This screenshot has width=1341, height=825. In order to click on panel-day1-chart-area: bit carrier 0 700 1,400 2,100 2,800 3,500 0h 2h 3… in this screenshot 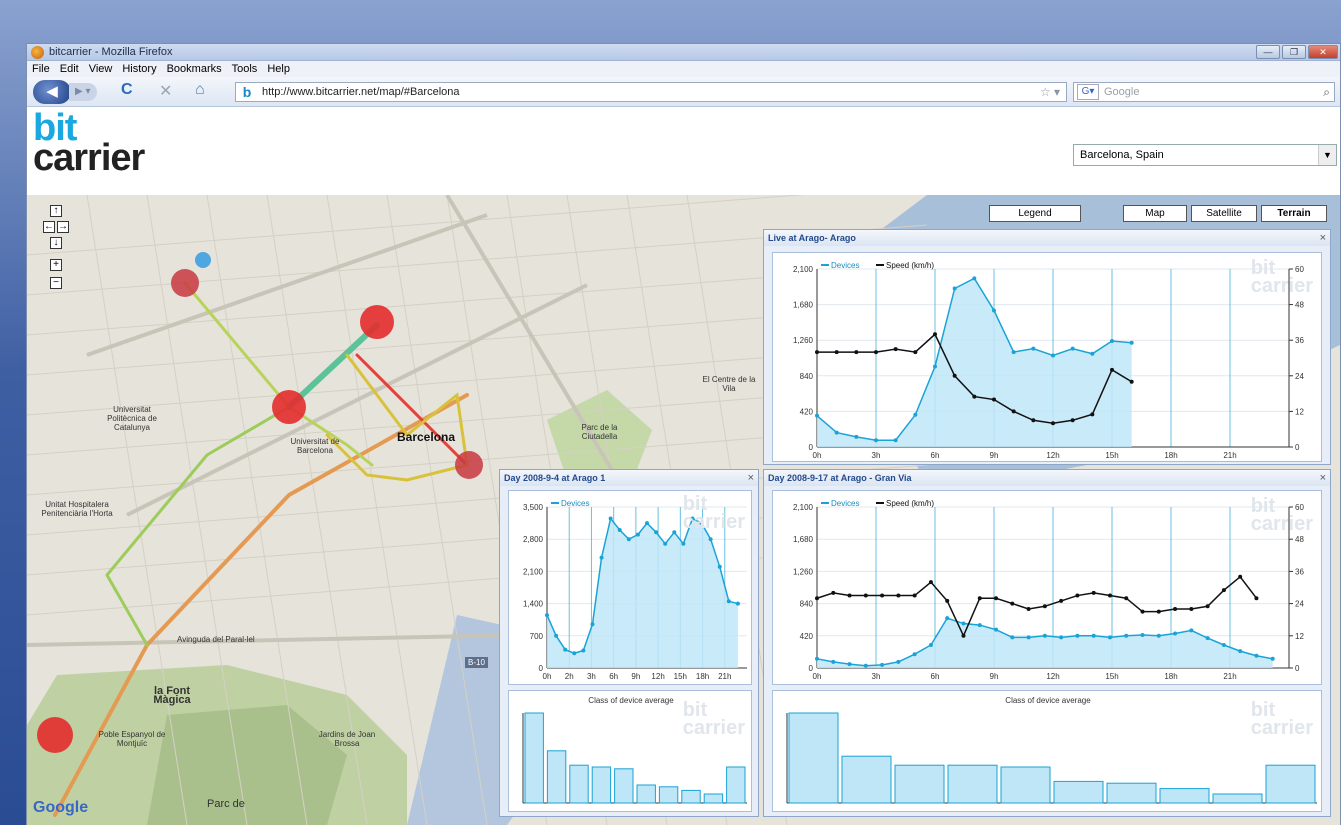, I will do `click(630, 587)`.